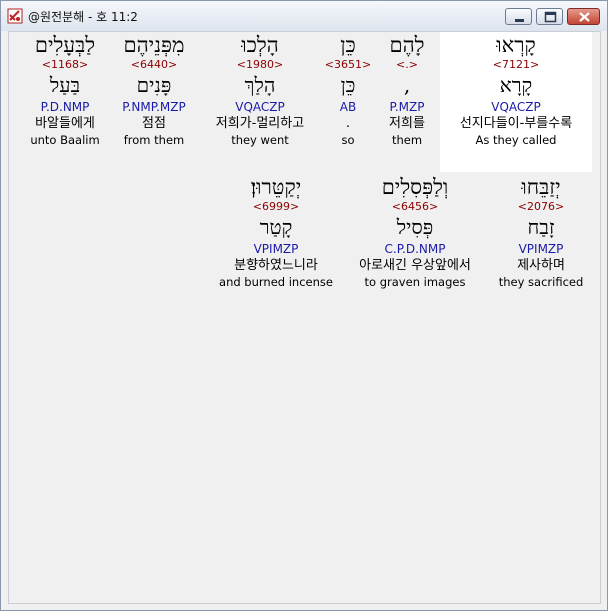  I want to click on close-button, so click(583, 16).